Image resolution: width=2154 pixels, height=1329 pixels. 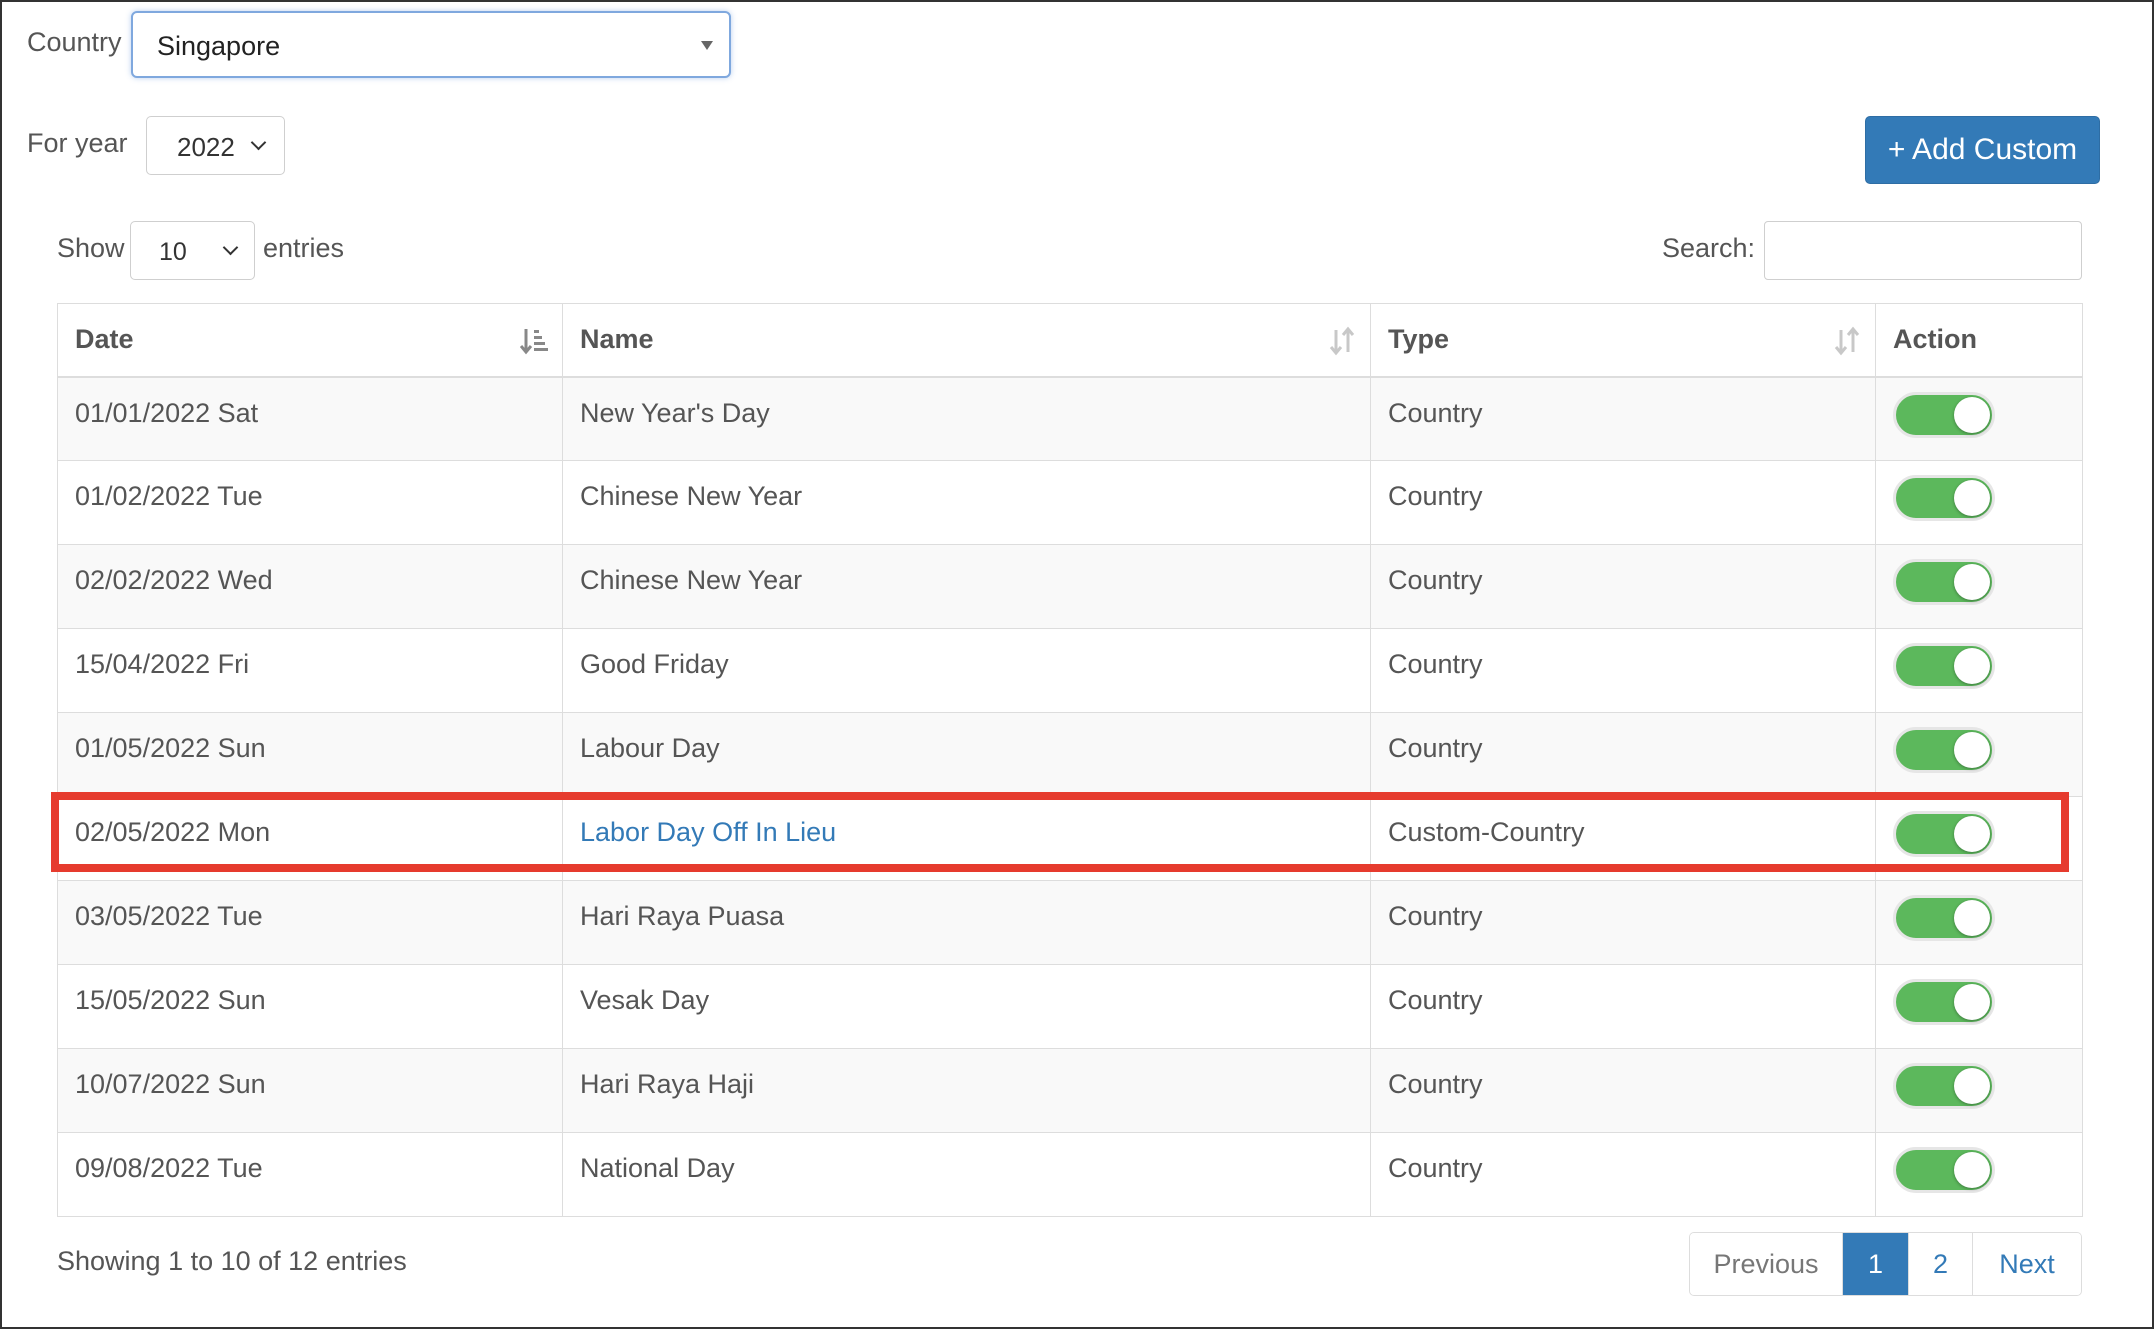 I want to click on cell-name: National Day, so click(x=966, y=1174).